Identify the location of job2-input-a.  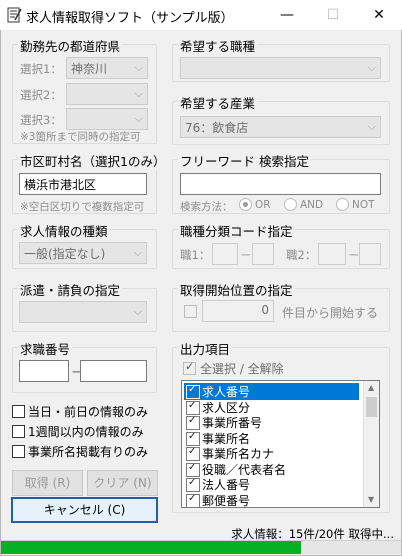
(332, 254).